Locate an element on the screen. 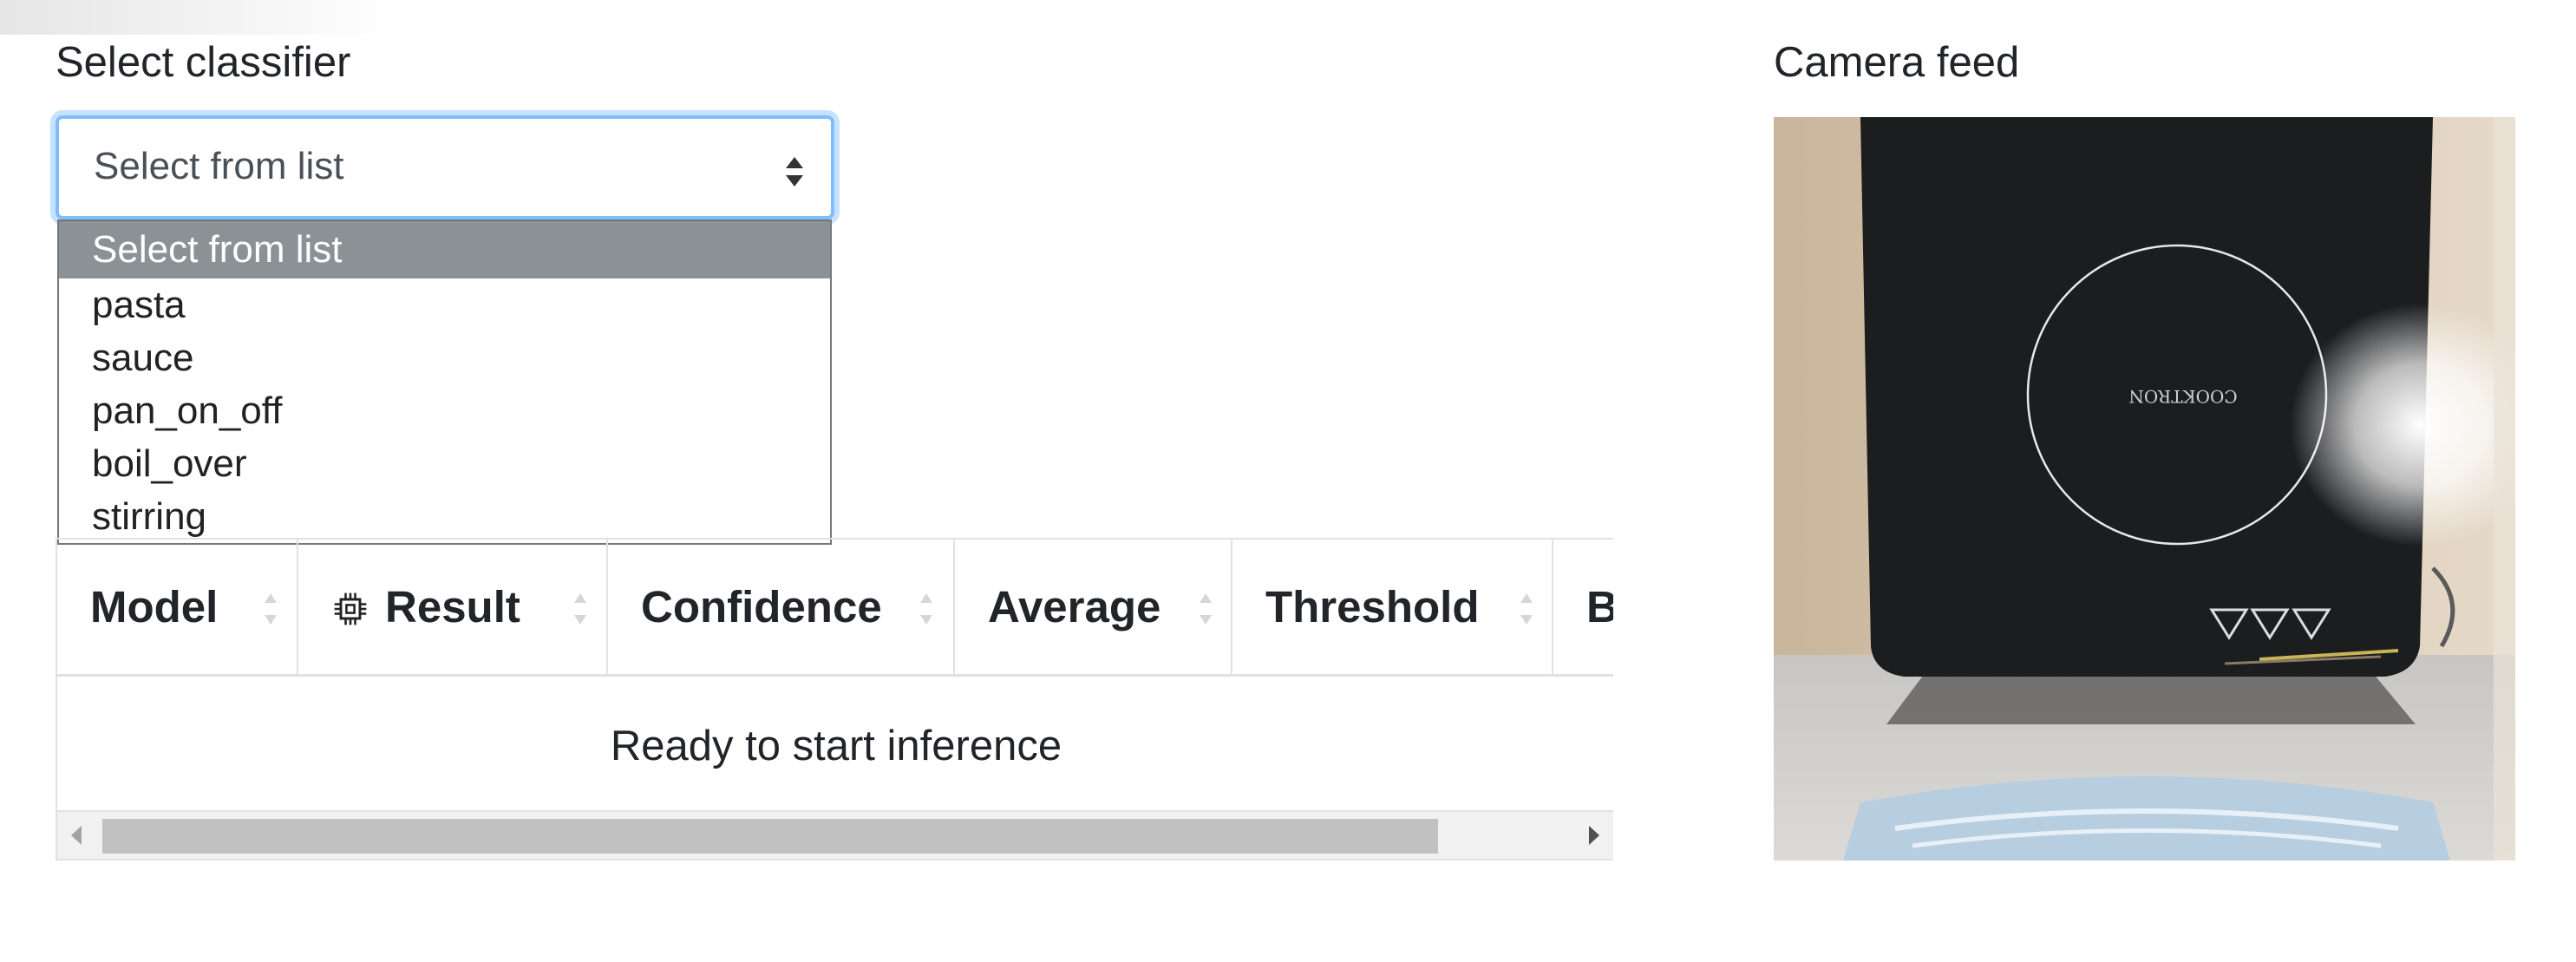 This screenshot has height=962, width=2576. empty-message: Ready to start inference is located at coordinates (836, 746).